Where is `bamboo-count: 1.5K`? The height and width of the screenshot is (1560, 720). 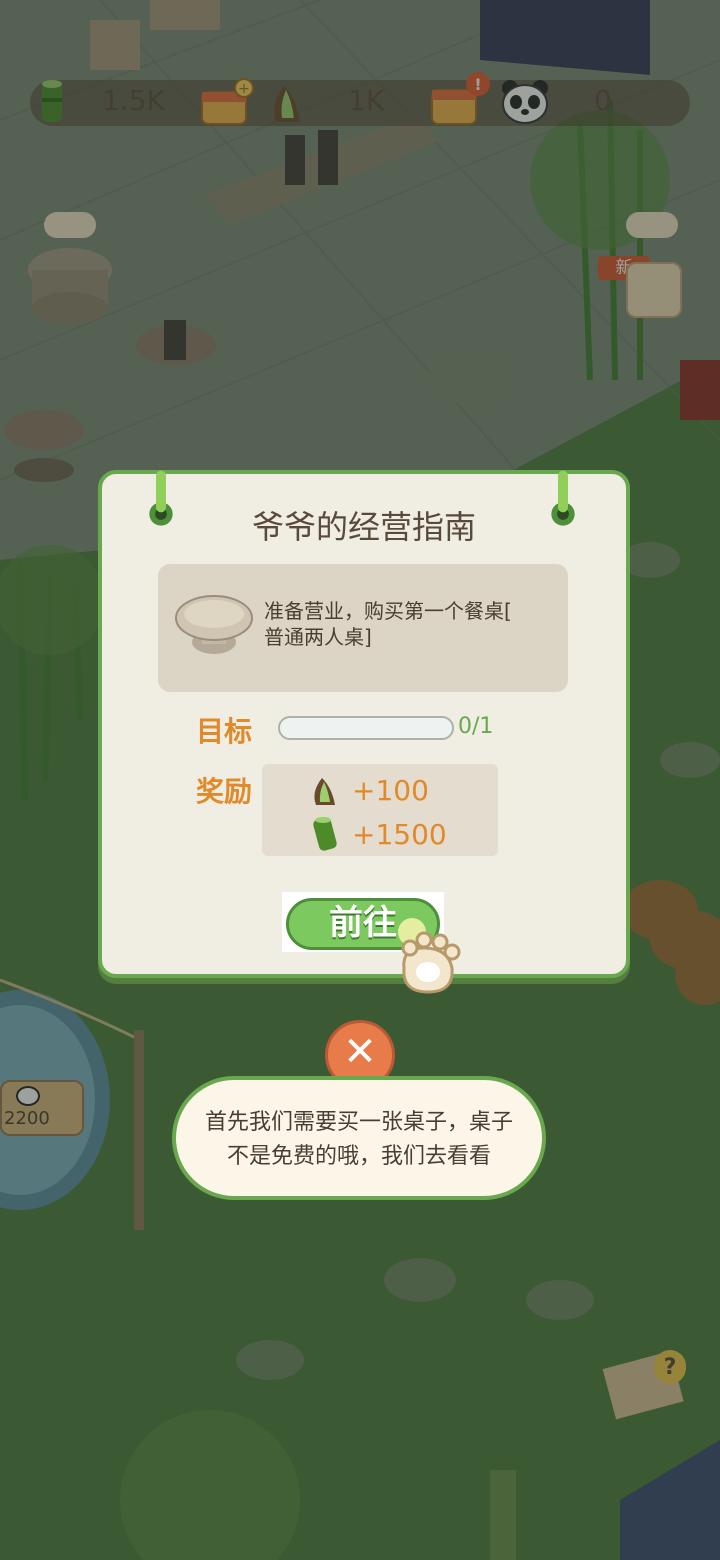
bamboo-count: 1.5K is located at coordinates (133, 100).